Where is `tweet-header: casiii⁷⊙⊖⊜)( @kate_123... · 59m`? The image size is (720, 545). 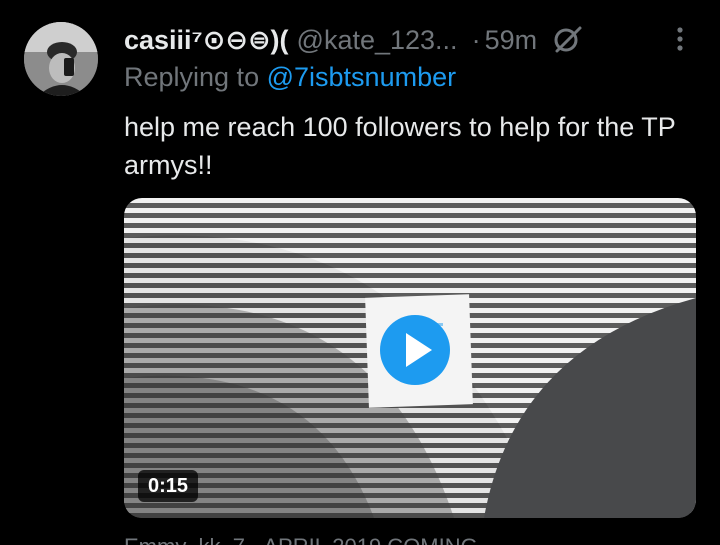
tweet-header: casiii⁷⊙⊖⊜)( @kate_123... · 59m is located at coordinates (404, 40).